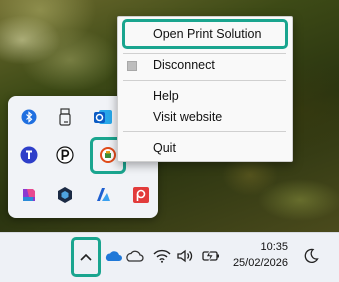 This screenshot has width=339, height=282. What do you see at coordinates (141, 195) in the screenshot?
I see `pdf-app-icon` at bounding box center [141, 195].